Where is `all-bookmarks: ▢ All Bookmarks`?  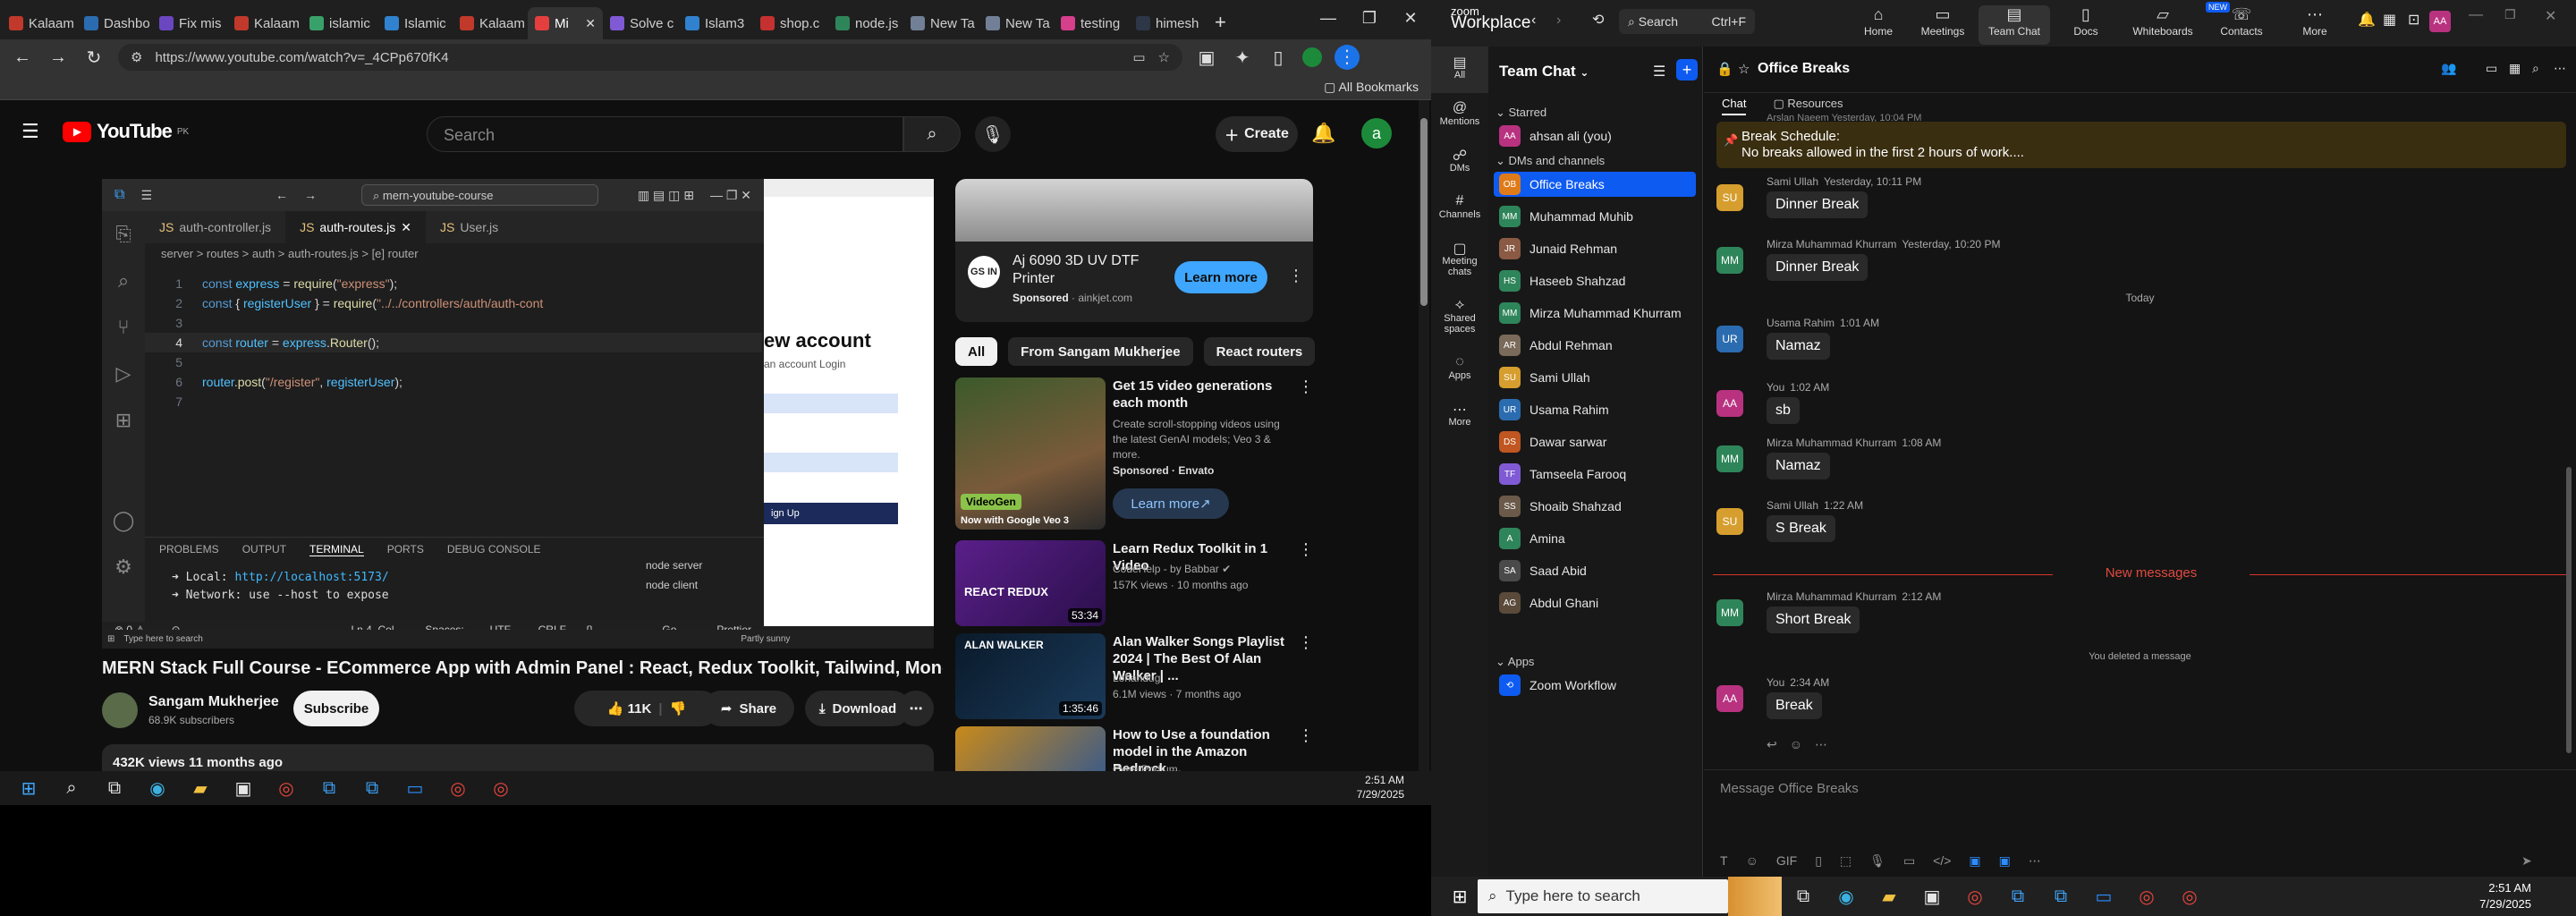 all-bookmarks: ▢ All Bookmarks is located at coordinates (1371, 87).